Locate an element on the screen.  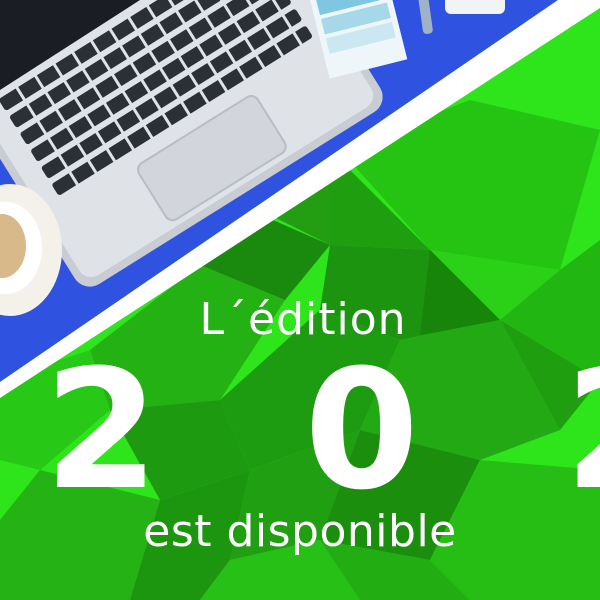
notepad-icon is located at coordinates (475, 7).